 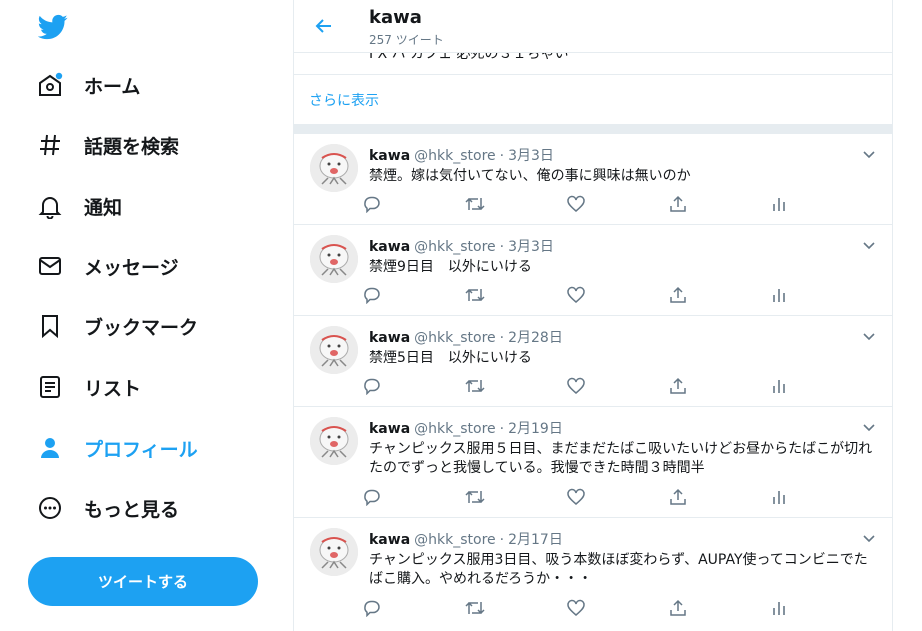 I want to click on list-icon, so click(x=50, y=387).